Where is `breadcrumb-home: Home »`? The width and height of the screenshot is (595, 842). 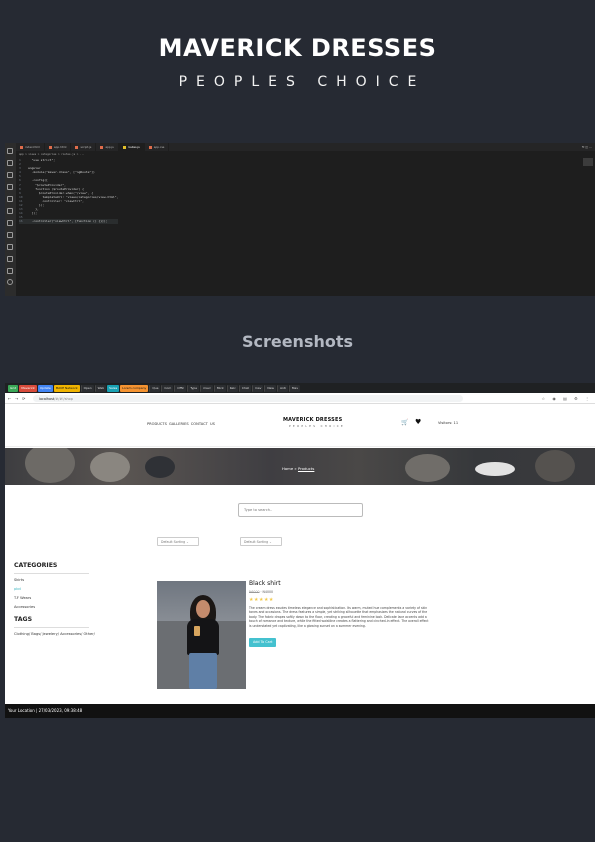
breadcrumb-home: Home » is located at coordinates (289, 468).